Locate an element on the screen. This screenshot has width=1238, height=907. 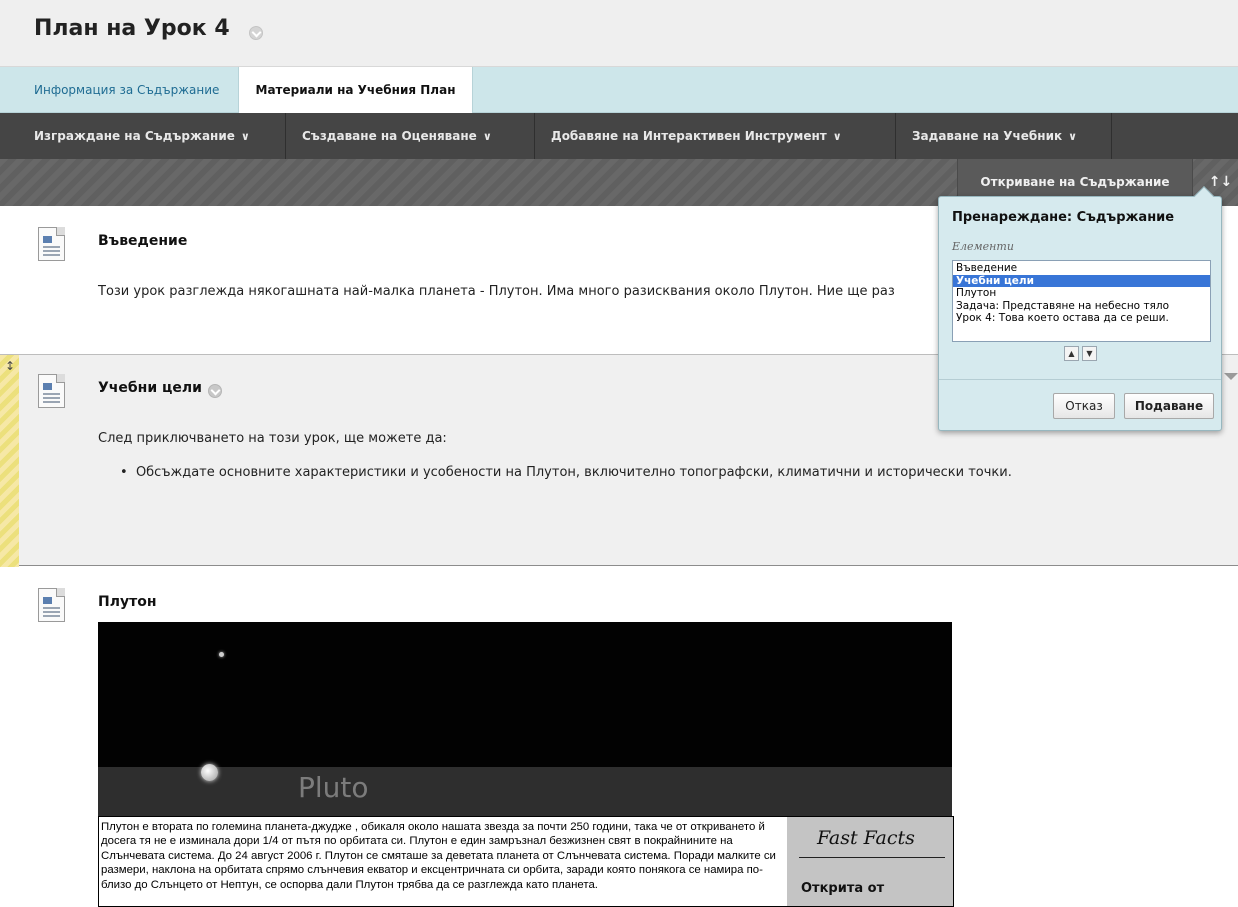
list-option: Плутон is located at coordinates (1081, 293).